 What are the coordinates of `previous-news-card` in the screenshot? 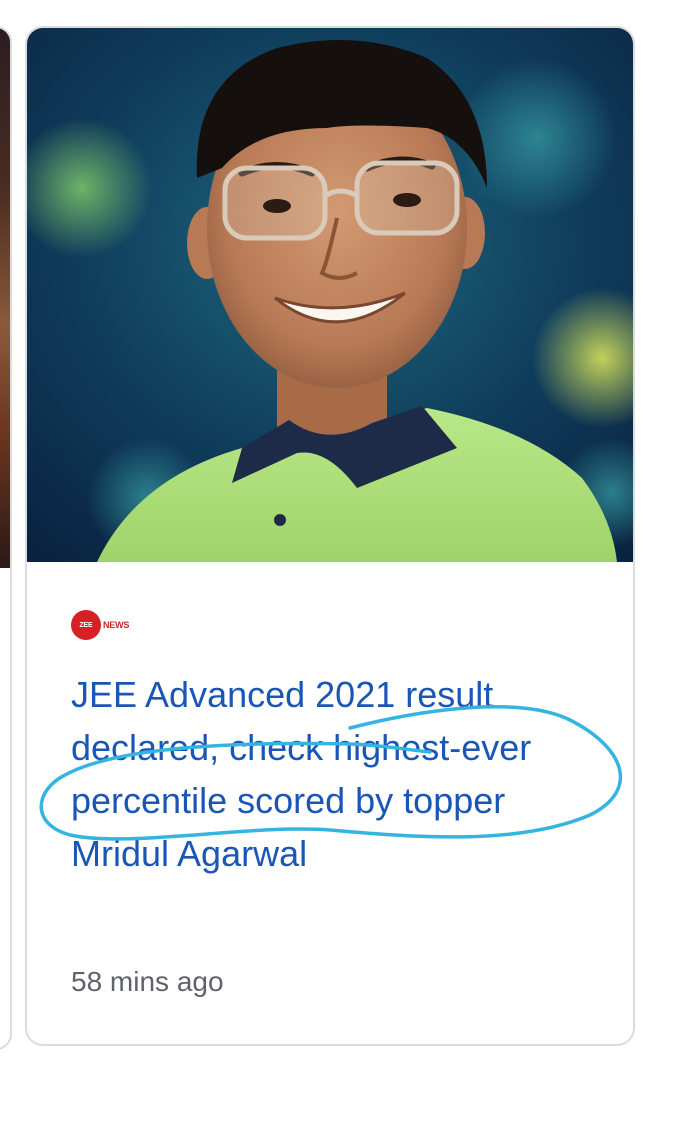 It's located at (6, 538).